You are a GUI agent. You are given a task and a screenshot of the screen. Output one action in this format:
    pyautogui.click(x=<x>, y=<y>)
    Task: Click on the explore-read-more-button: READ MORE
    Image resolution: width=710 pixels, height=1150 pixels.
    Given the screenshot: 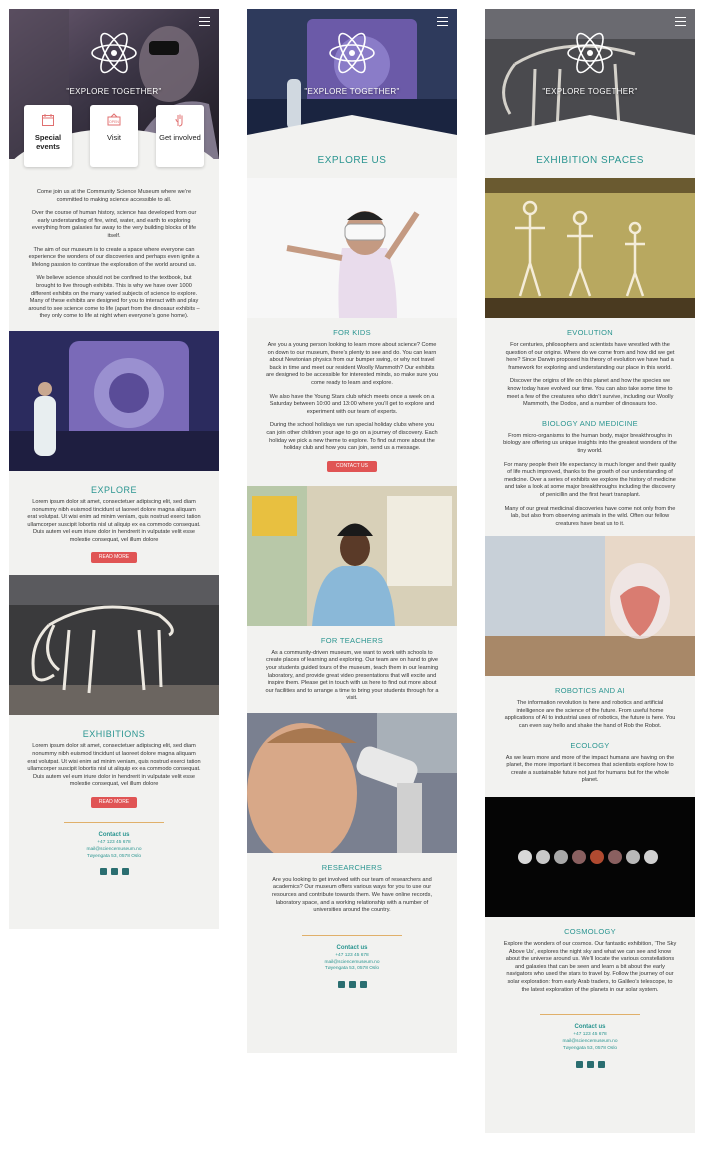 What is the action you would take?
    pyautogui.click(x=114, y=558)
    